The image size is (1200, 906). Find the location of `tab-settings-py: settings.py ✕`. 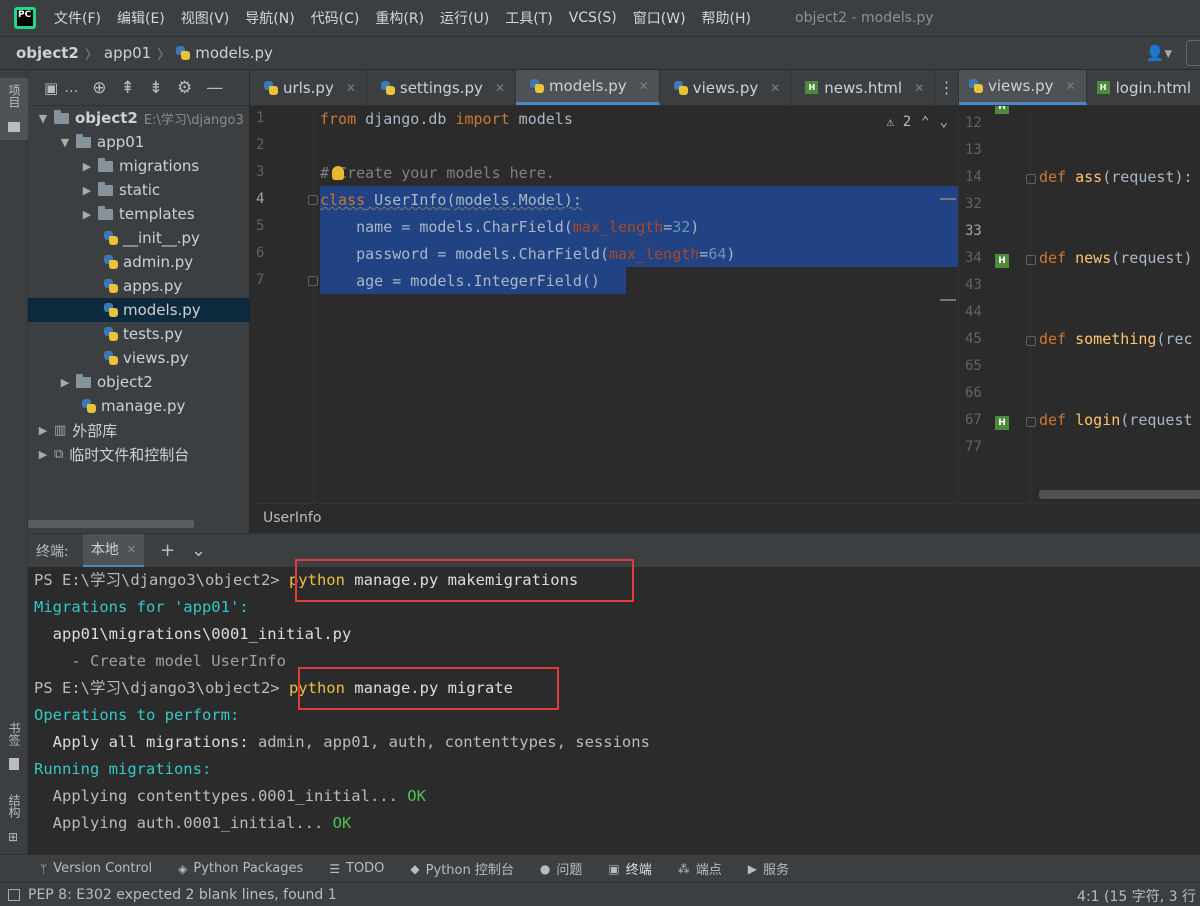

tab-settings-py: settings.py ✕ is located at coordinates (441, 87).